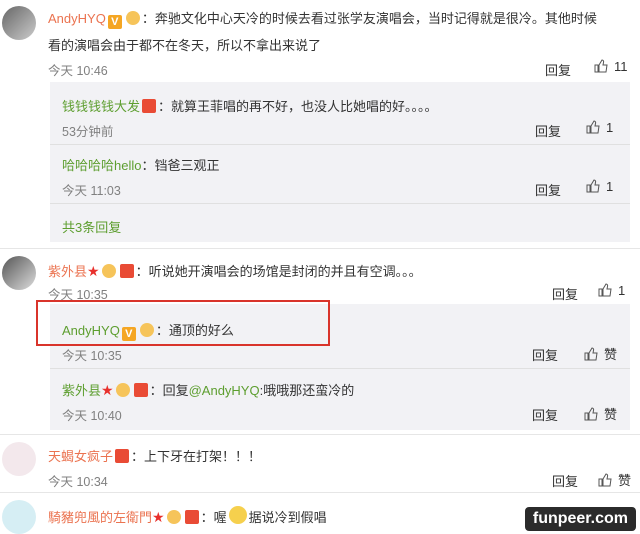 The height and width of the screenshot is (534, 640). I want to click on like-button: 11, so click(611, 66).